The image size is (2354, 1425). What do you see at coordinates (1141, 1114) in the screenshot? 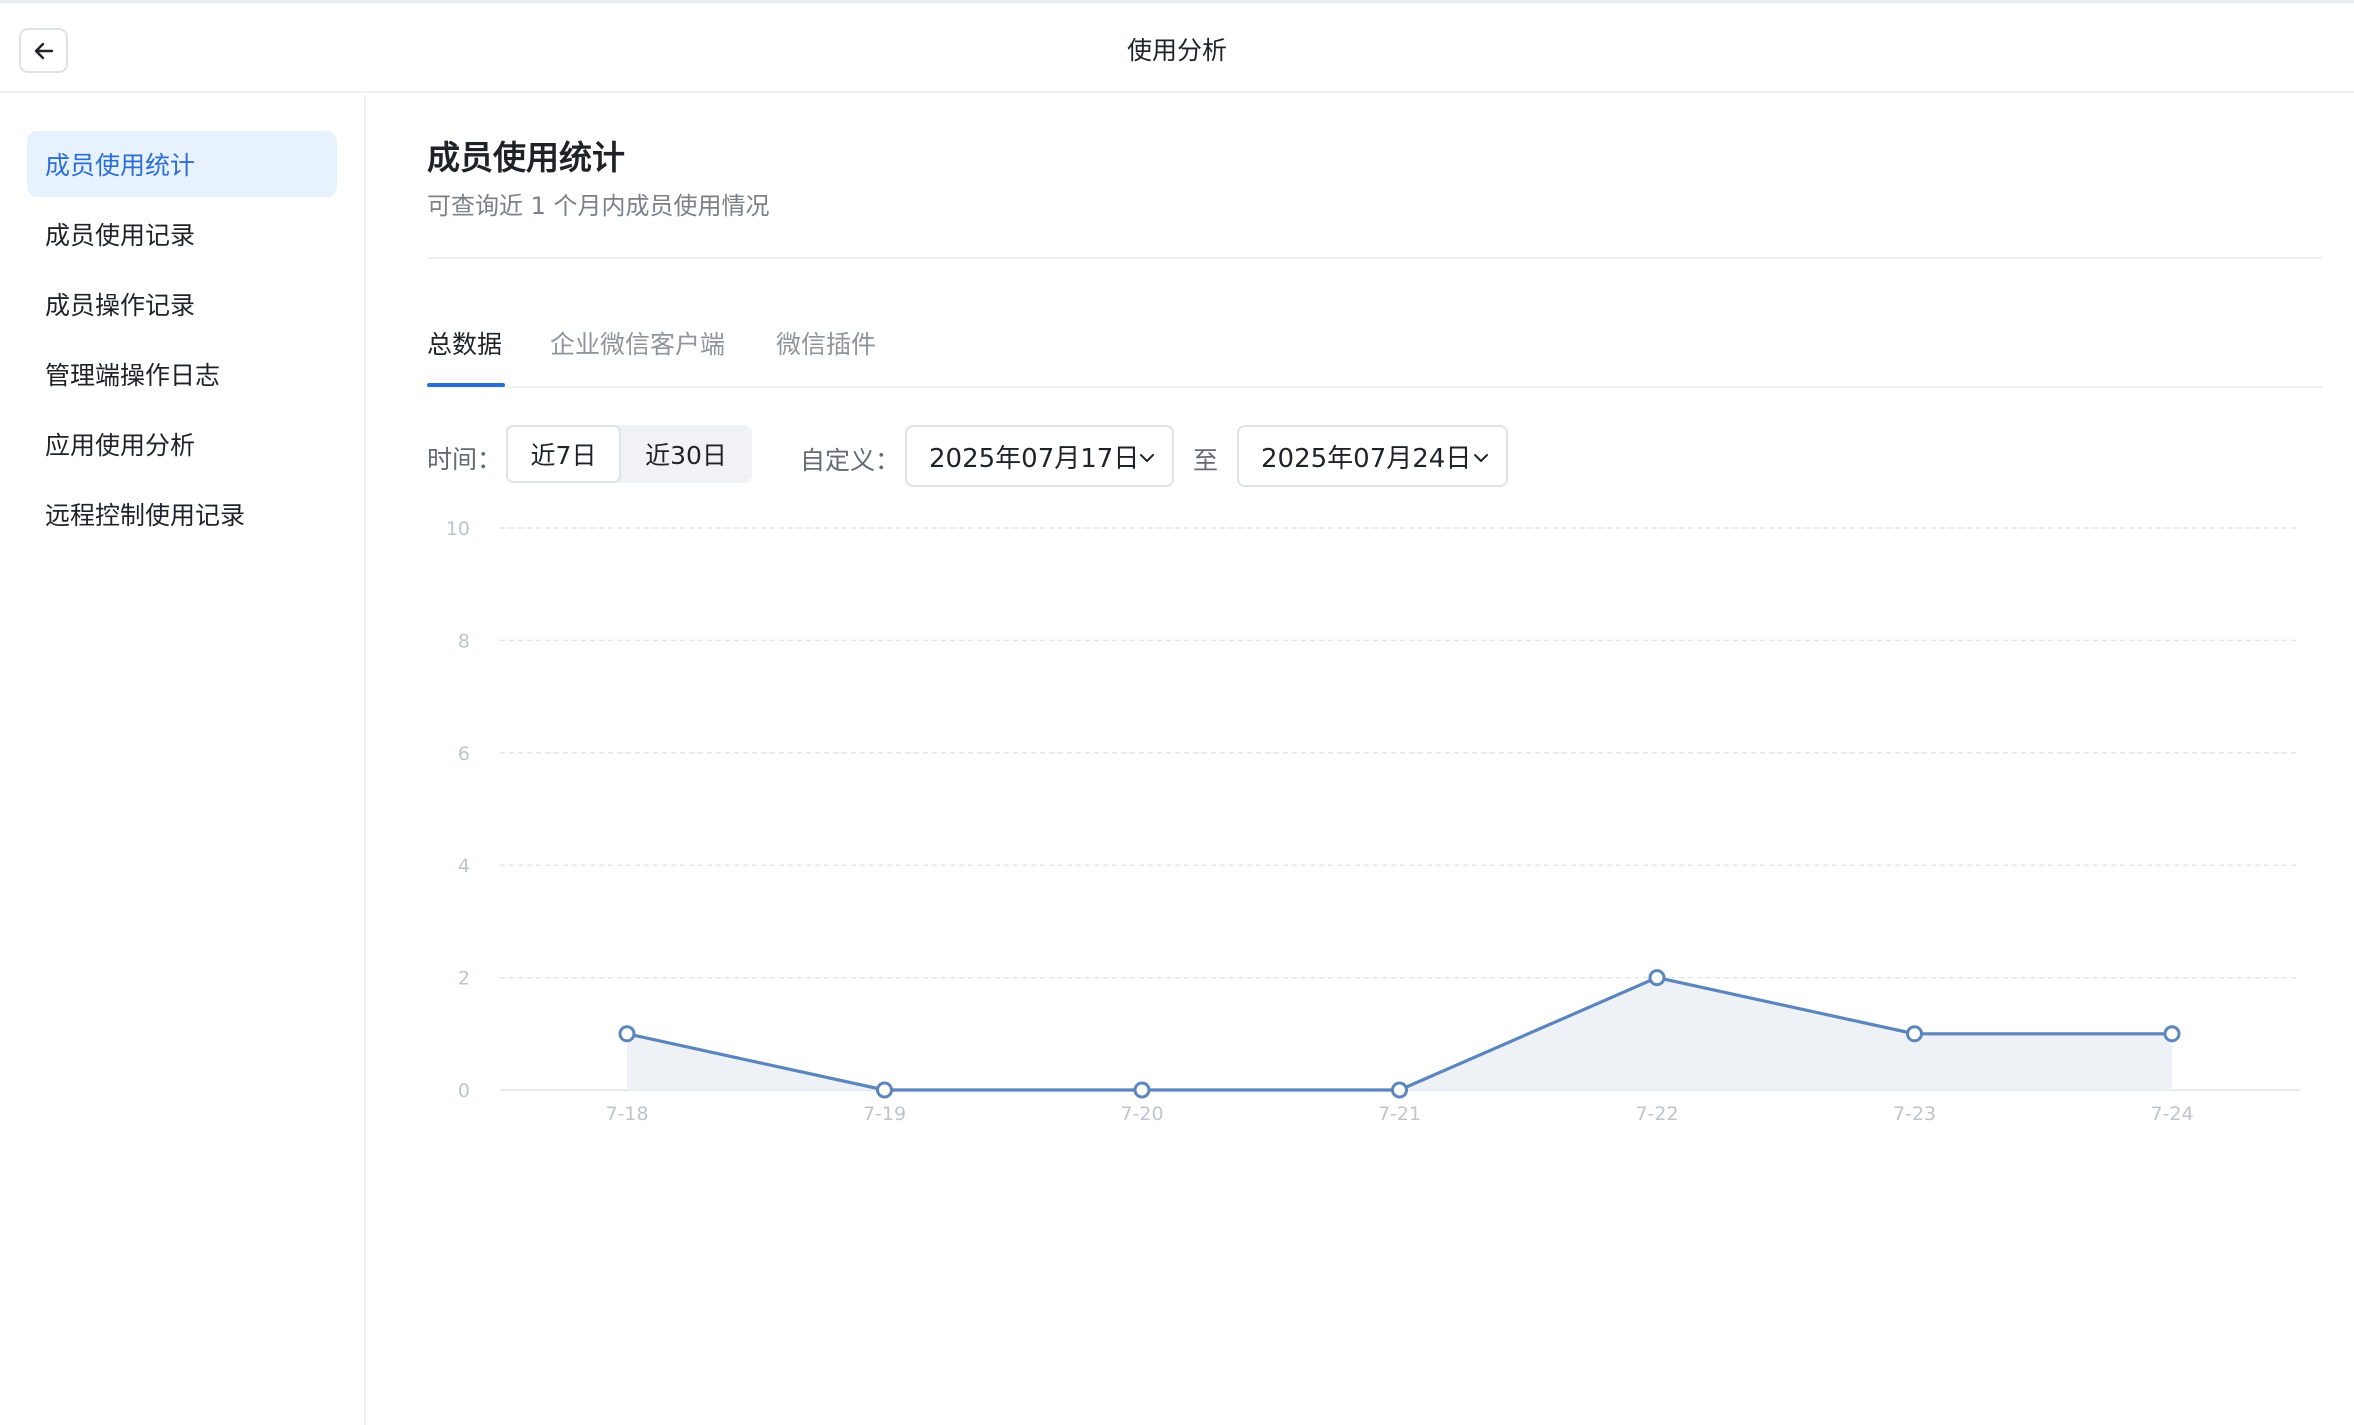
I see `x-tick-label: 7-20` at bounding box center [1141, 1114].